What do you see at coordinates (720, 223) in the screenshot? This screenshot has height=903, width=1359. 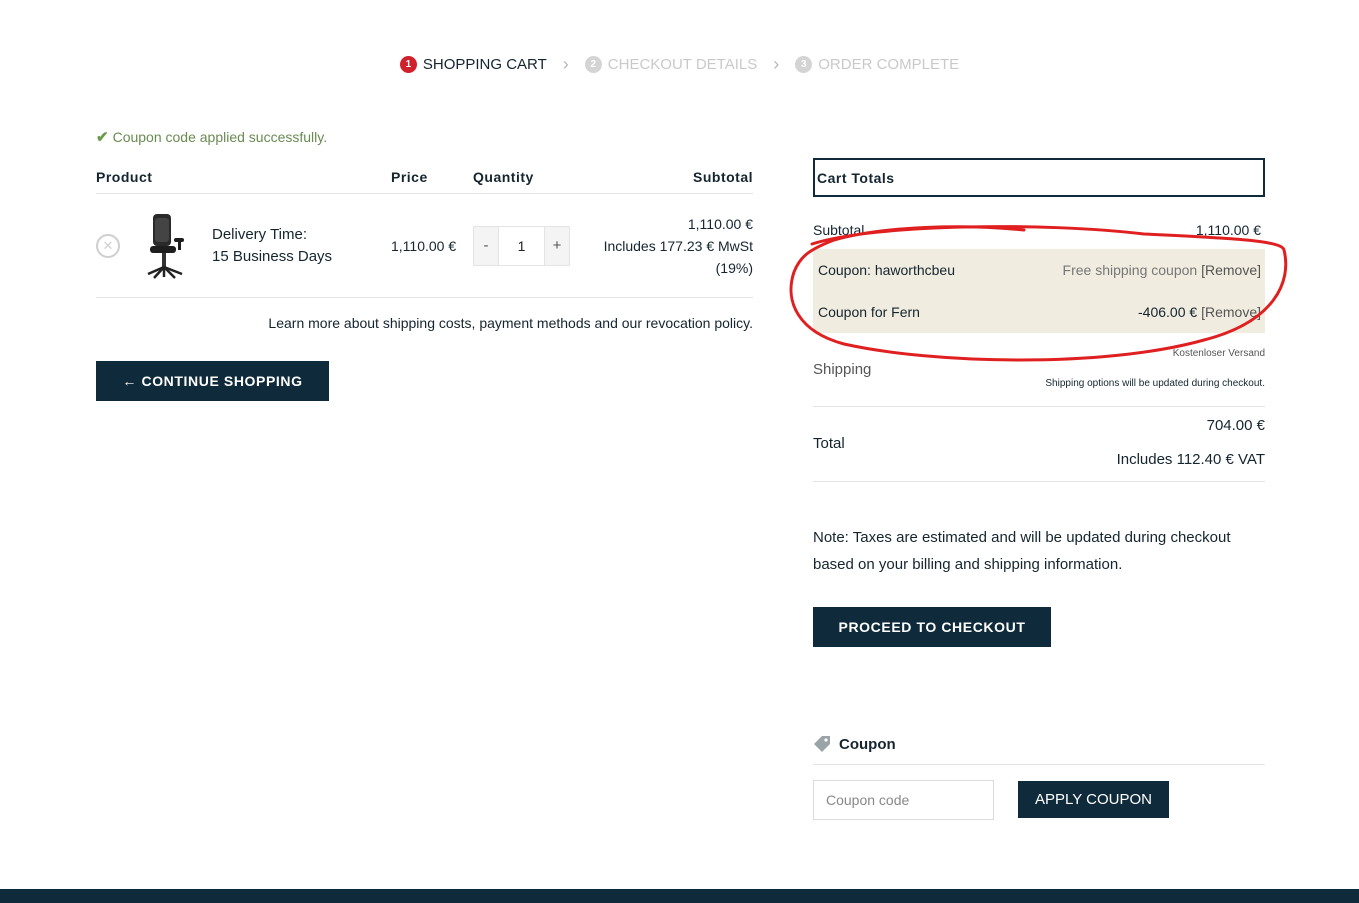 I see `item-subtotal-amount: 1,110.00 €` at bounding box center [720, 223].